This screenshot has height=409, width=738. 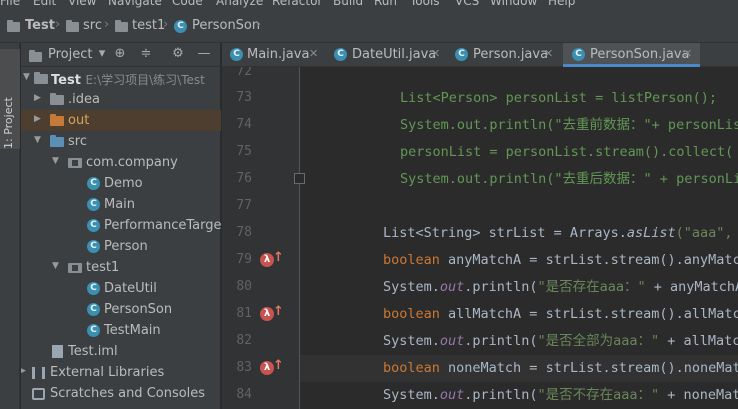 What do you see at coordinates (148, 25) in the screenshot?
I see `breadcrumb-package: test1` at bounding box center [148, 25].